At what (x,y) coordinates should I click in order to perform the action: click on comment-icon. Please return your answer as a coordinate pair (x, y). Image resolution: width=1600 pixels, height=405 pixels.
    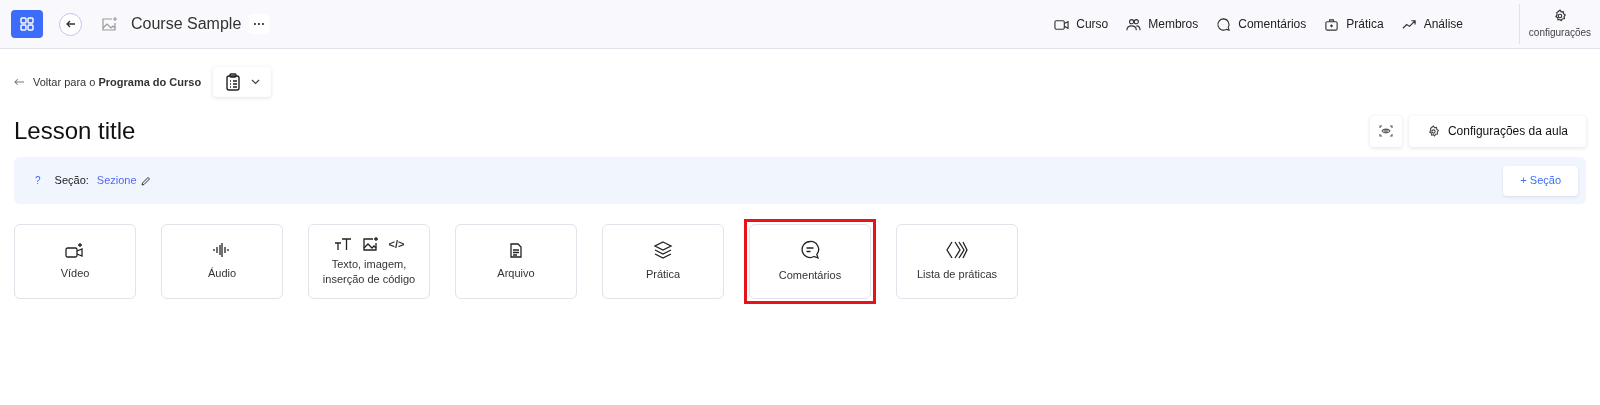
    Looking at the image, I should click on (810, 250).